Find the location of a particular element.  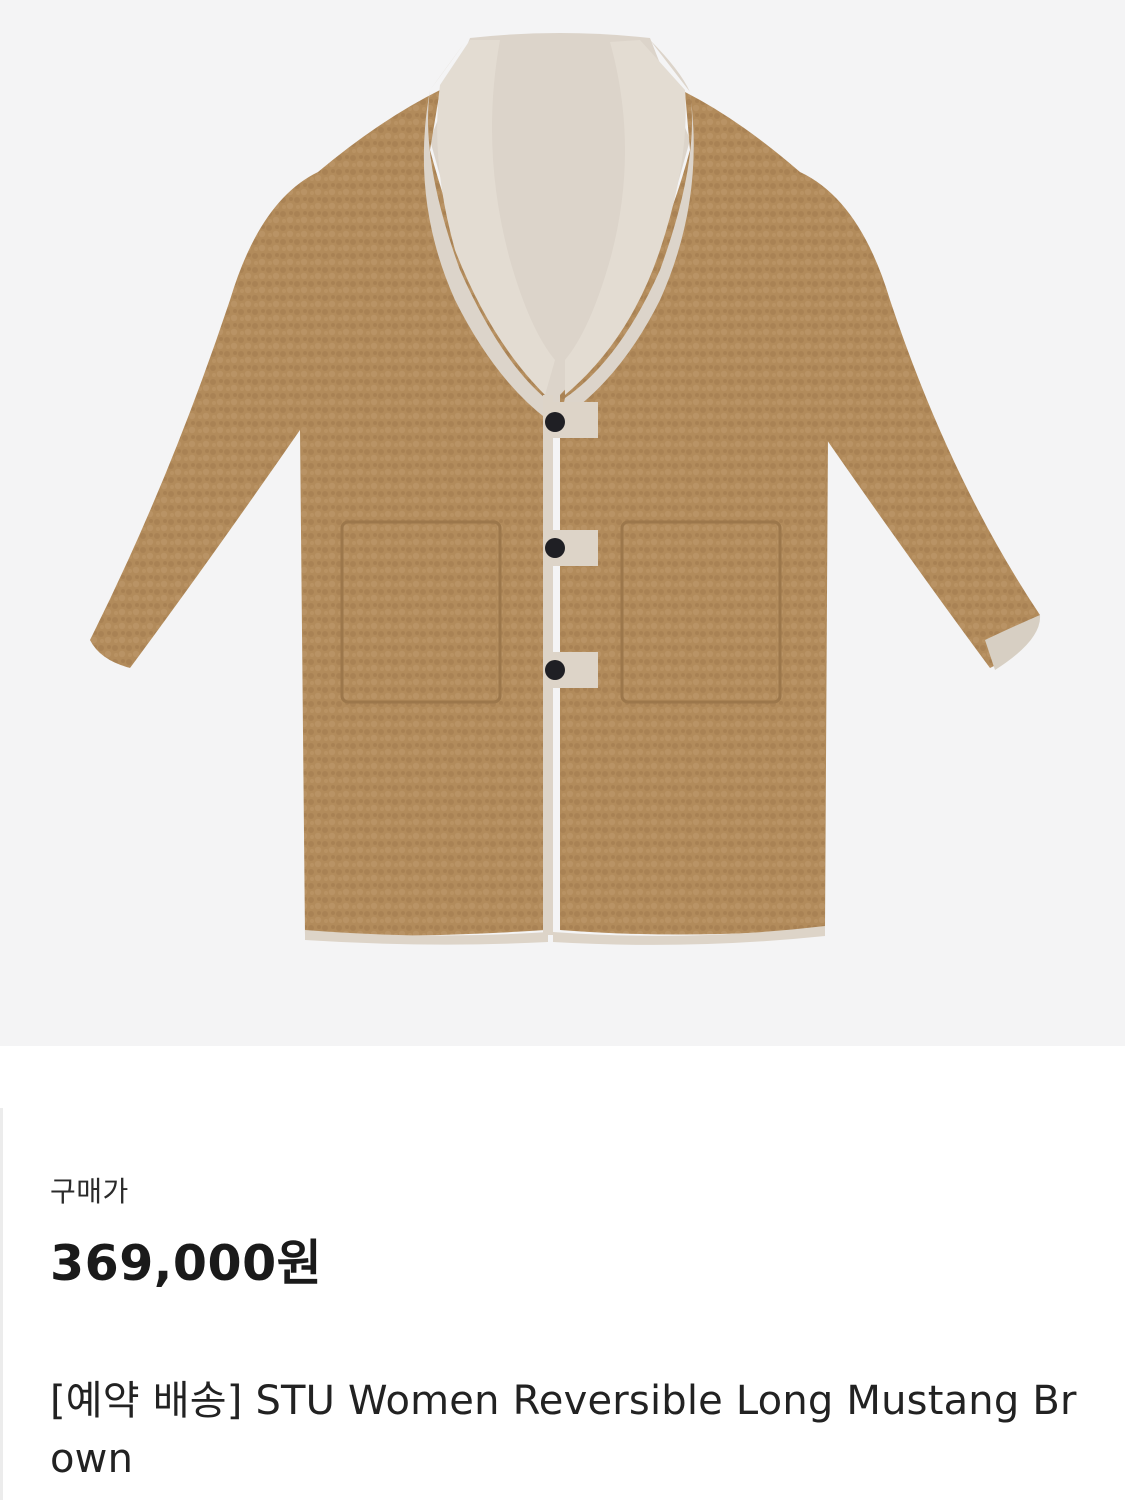

divider is located at coordinates (1, 1304).